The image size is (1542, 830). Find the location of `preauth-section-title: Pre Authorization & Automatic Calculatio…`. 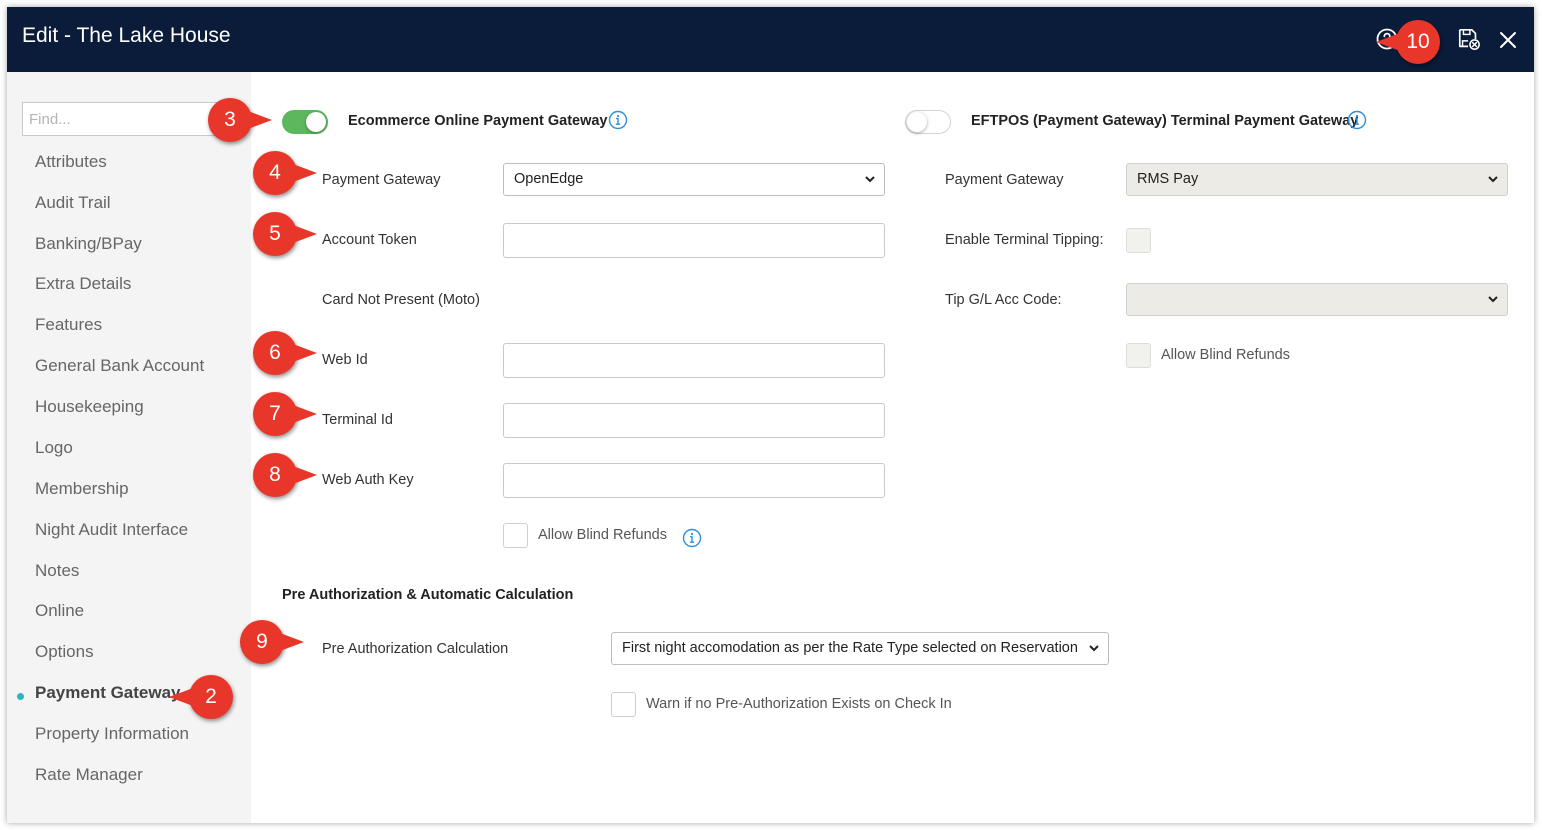

preauth-section-title: Pre Authorization & Automatic Calculatio… is located at coordinates (428, 595).